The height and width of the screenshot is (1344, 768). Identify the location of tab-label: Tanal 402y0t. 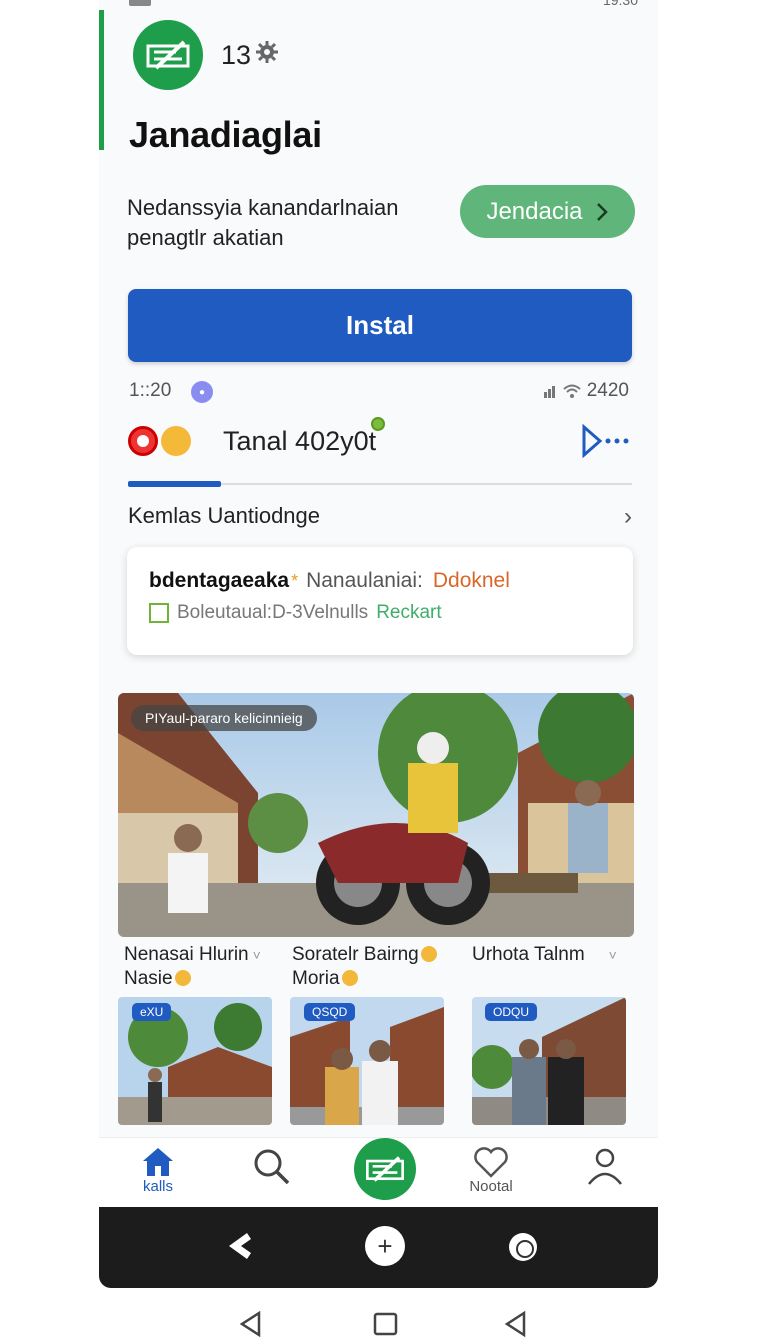
(299, 441).